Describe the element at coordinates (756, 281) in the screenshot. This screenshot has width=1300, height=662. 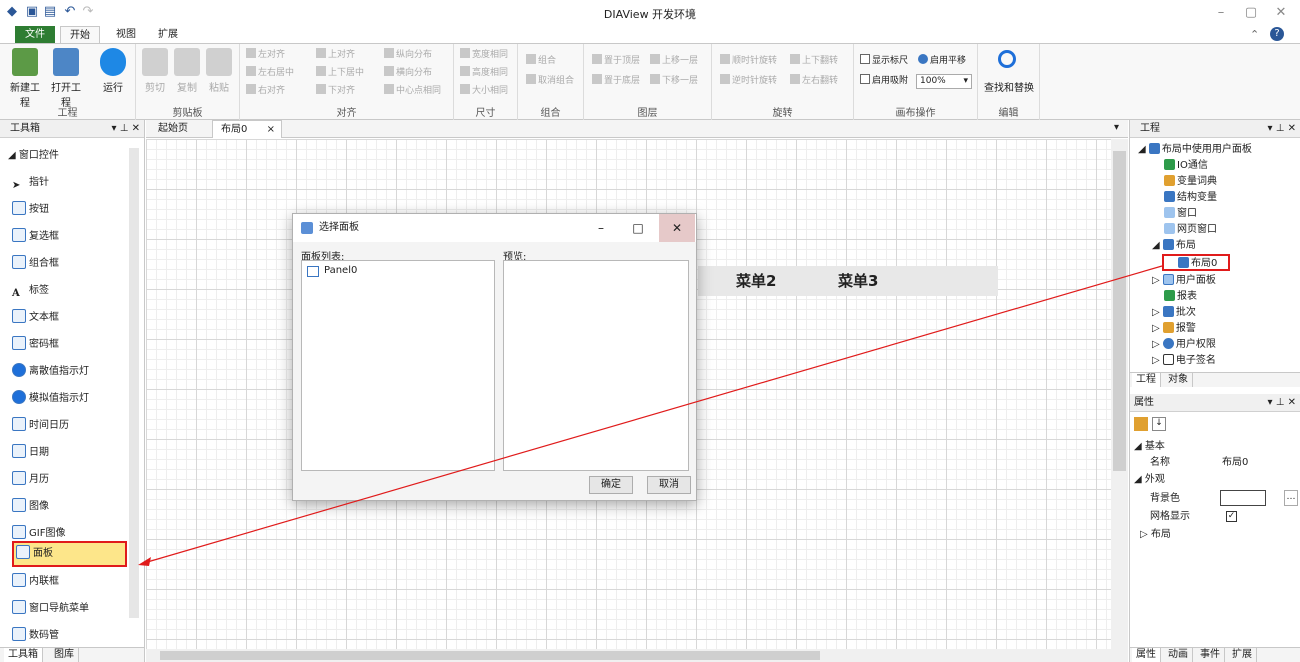
I see `canvas-menu-2: 菜单2` at that location.